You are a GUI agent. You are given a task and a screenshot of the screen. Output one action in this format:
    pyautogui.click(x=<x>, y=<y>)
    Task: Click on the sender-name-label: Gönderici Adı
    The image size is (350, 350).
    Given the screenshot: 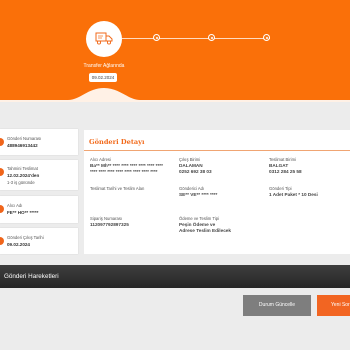 What is the action you would take?
    pyautogui.click(x=192, y=188)
    